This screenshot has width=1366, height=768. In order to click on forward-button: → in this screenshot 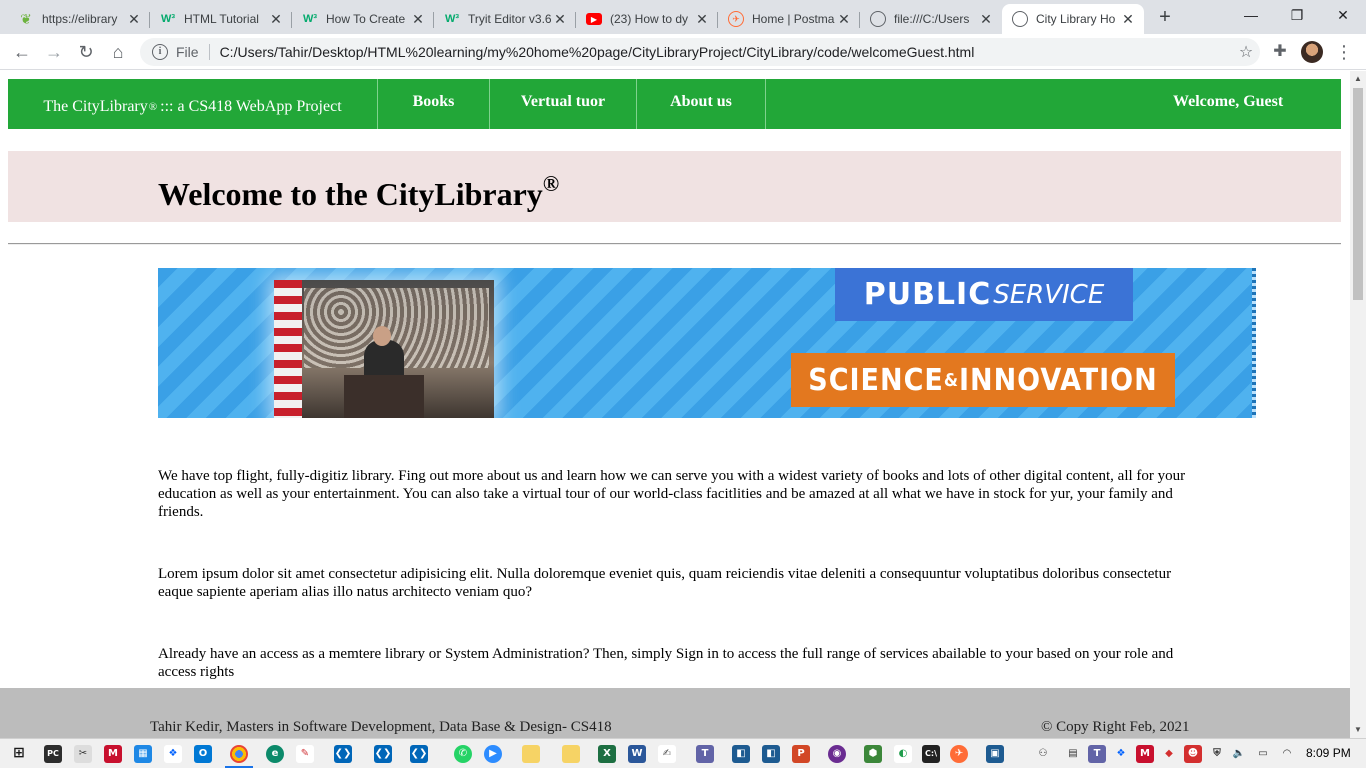, I will do `click(54, 52)`.